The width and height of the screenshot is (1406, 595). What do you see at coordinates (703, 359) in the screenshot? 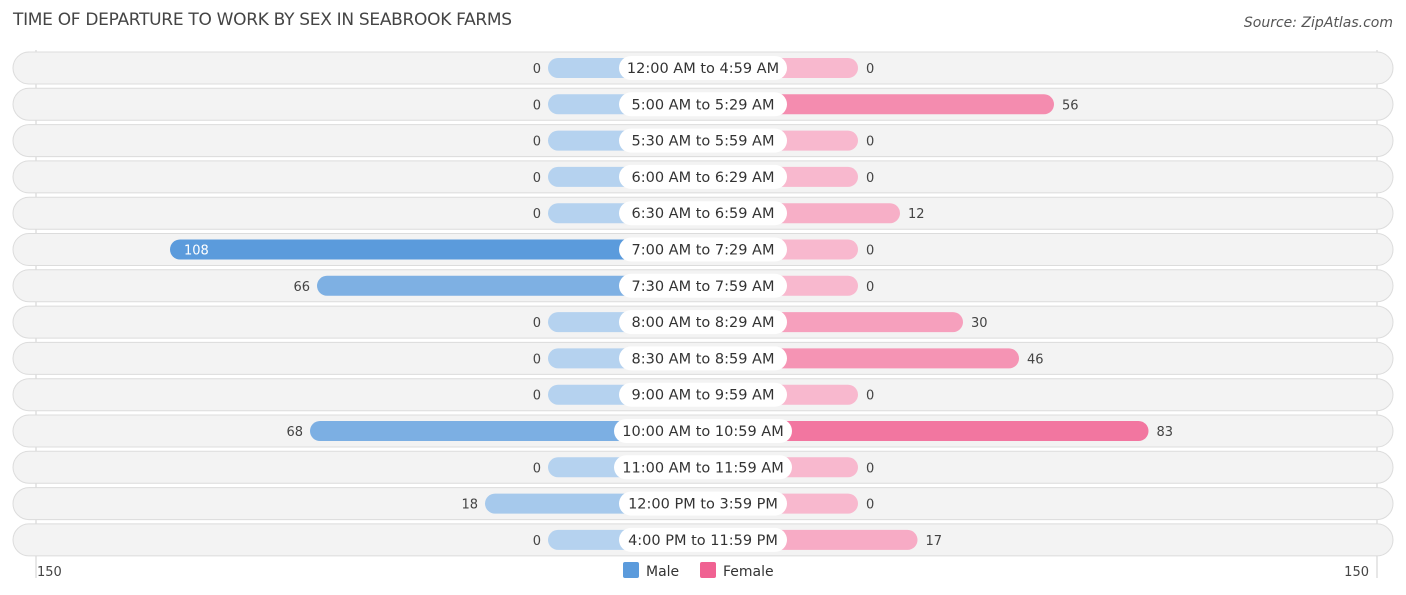
I see `category-label: 8:30 AM to 8:59 AM` at bounding box center [703, 359].